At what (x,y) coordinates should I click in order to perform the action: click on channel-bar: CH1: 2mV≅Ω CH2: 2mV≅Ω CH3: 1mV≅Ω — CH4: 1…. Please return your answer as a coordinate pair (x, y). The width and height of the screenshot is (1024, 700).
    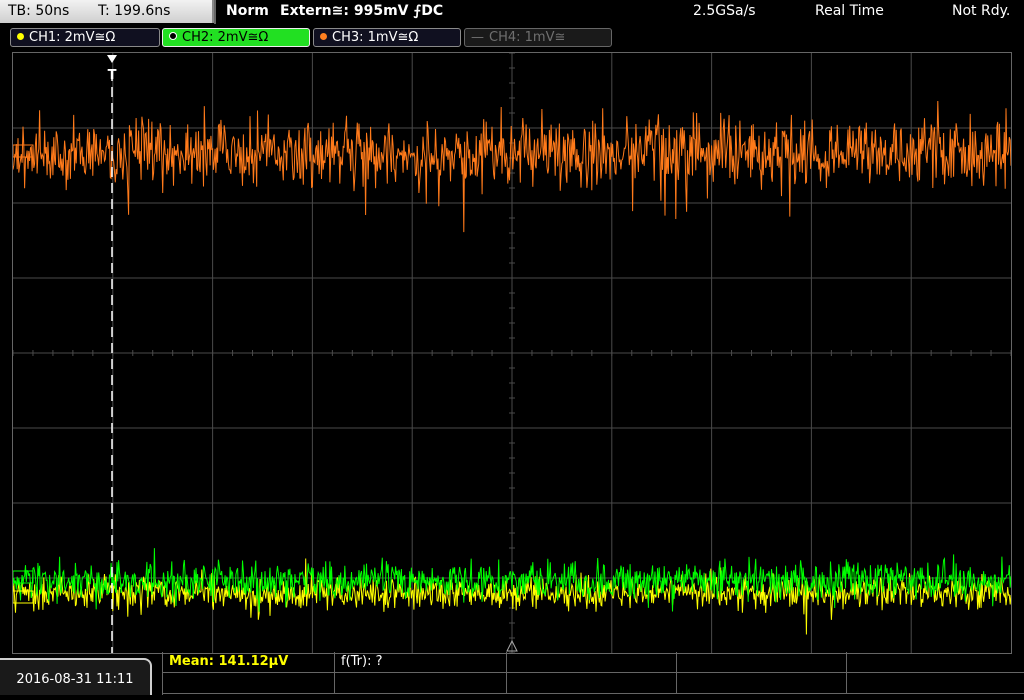
    Looking at the image, I should click on (512, 37).